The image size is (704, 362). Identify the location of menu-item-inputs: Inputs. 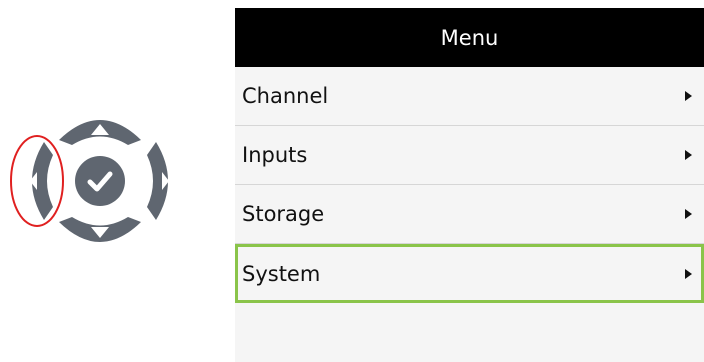
(469, 155).